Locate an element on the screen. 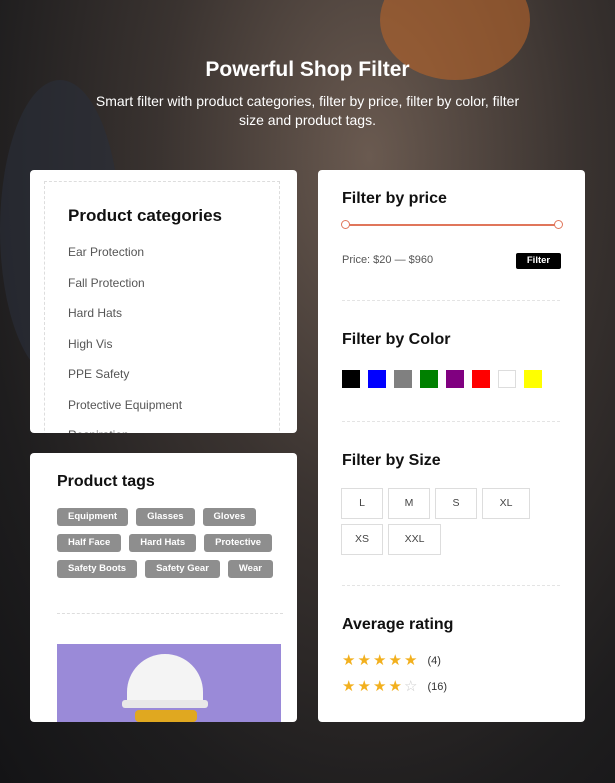 The width and height of the screenshot is (615, 783). rating-count: (4) is located at coordinates (434, 660).